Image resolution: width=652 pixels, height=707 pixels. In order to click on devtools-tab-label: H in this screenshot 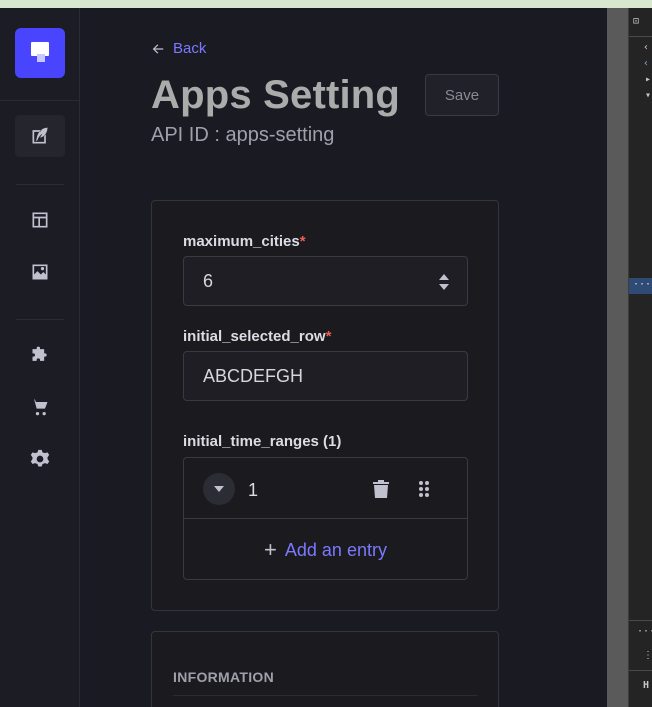, I will do `click(646, 685)`.